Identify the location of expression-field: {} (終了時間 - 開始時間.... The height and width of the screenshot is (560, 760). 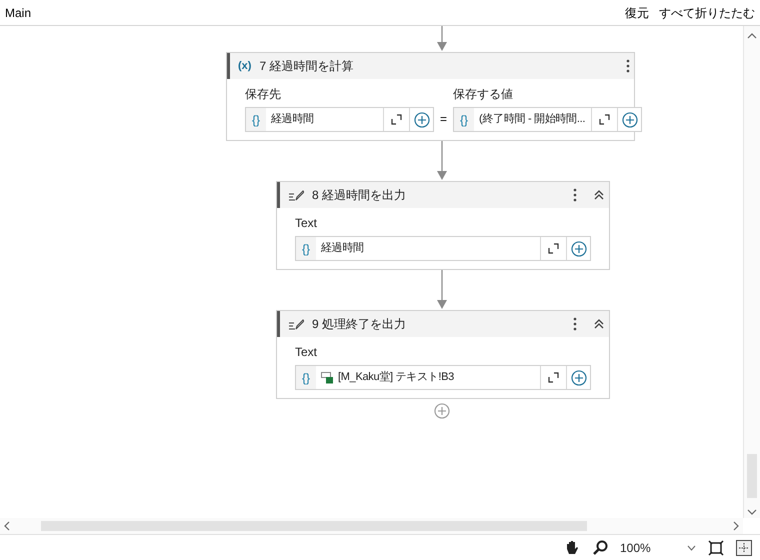
(547, 119).